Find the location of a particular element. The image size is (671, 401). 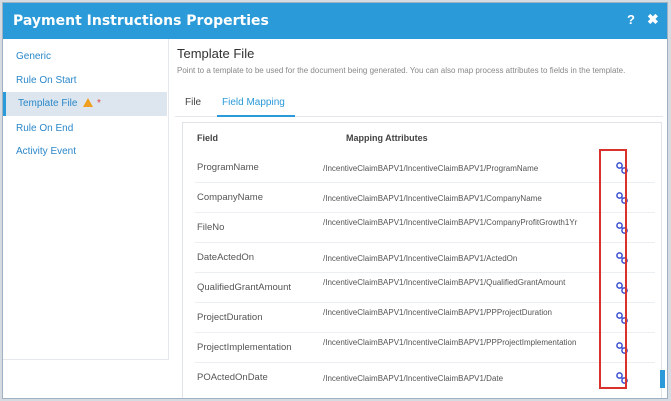

sidebar-item-label: Rule On End is located at coordinates (45, 128).